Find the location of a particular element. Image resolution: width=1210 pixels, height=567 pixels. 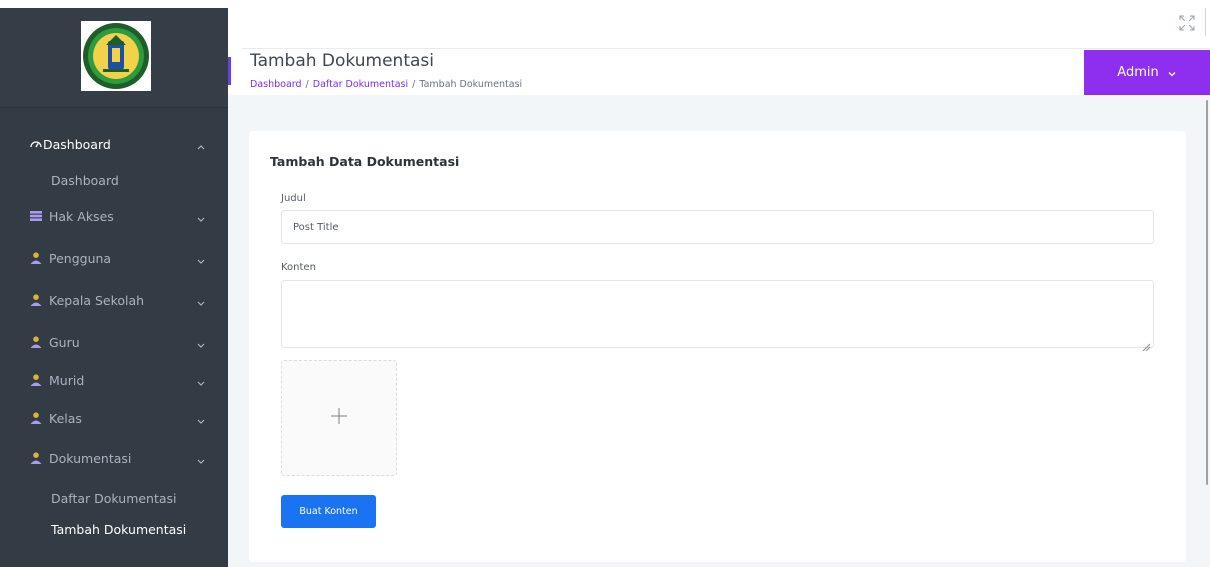

buat-konten-button: Buat Konten is located at coordinates (328, 511).